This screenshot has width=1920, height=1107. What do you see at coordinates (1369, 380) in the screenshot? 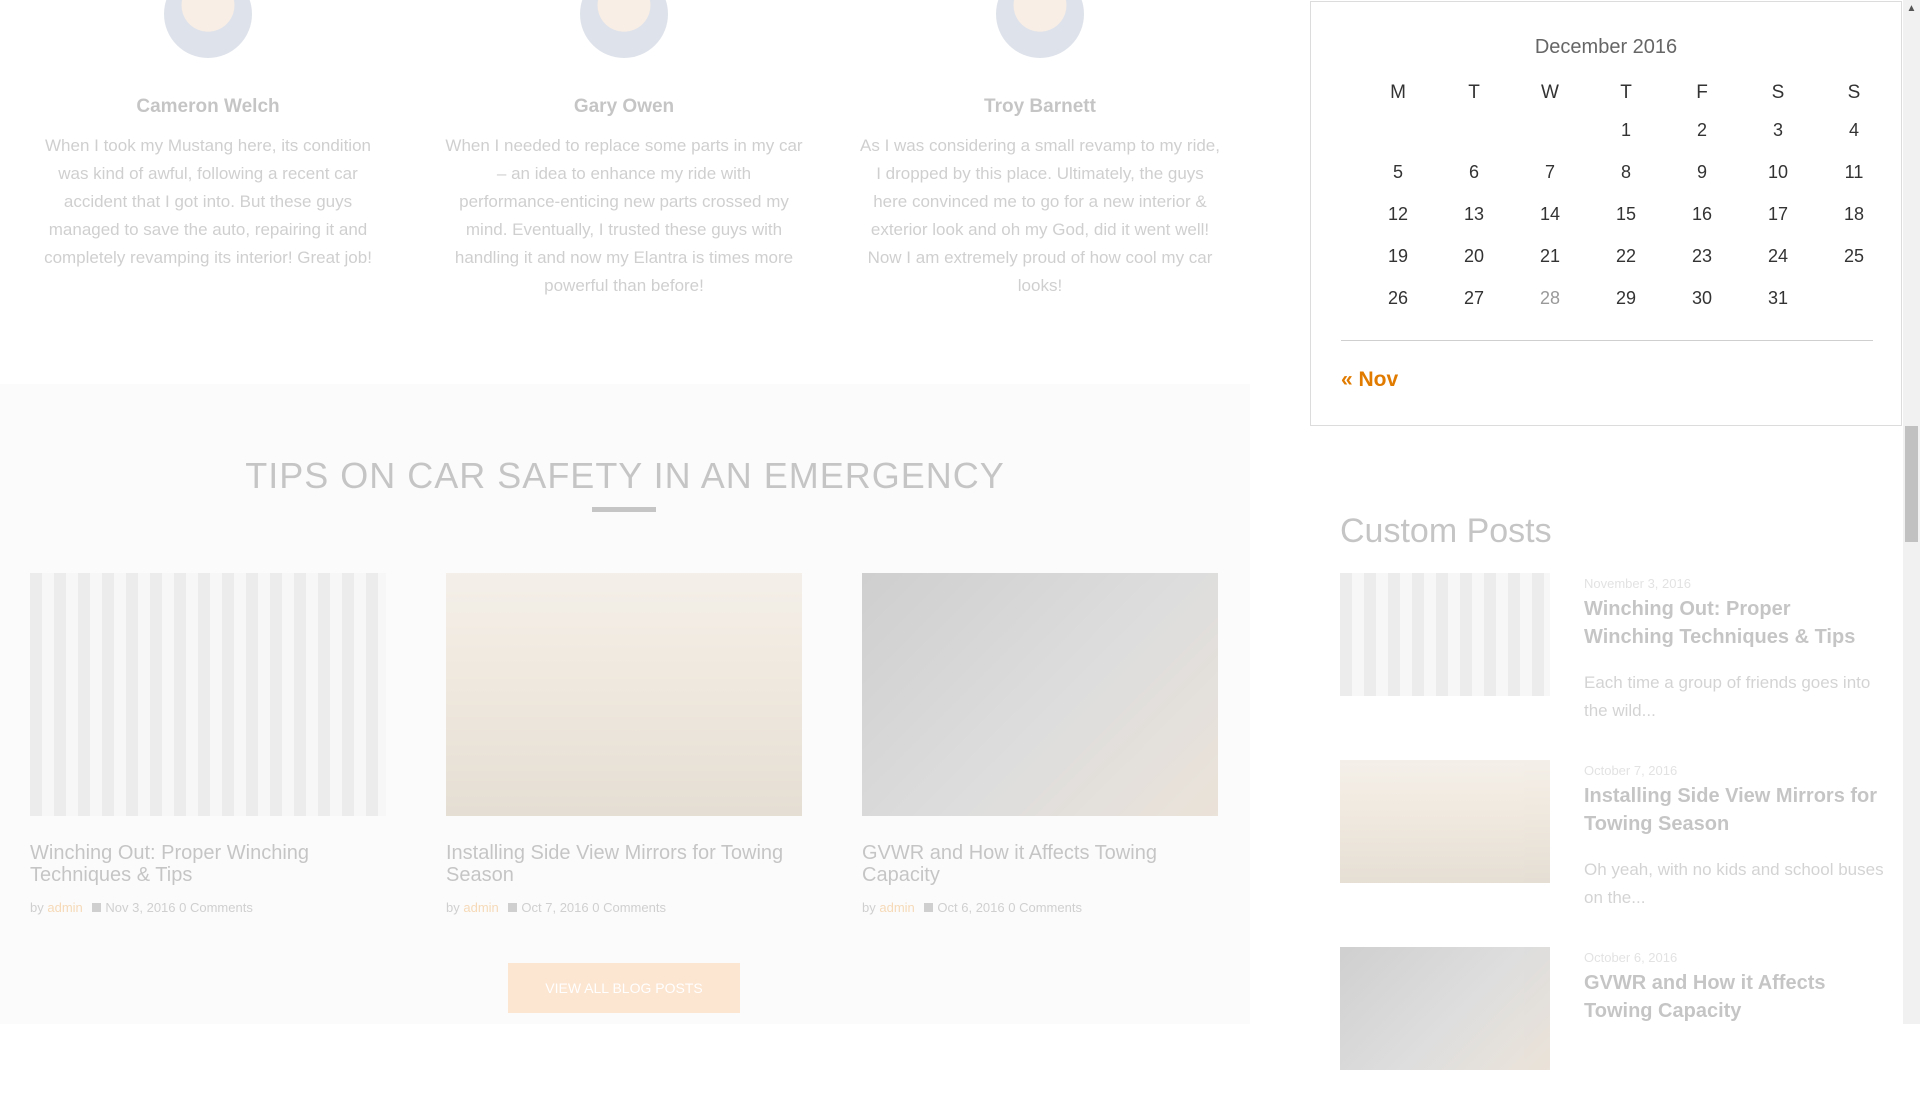
I see `previous-month-link: « Nov` at bounding box center [1369, 380].